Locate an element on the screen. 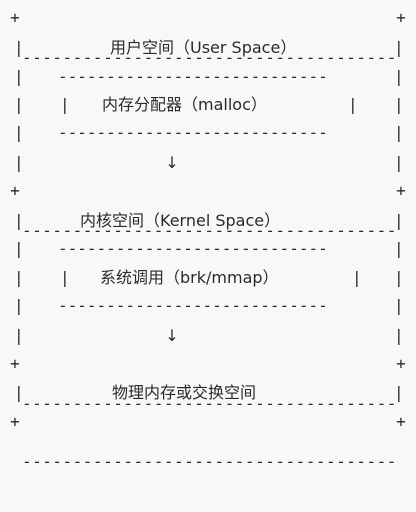 The image size is (416, 512). arrow-row-2: | ↓ | is located at coordinates (209, 335).